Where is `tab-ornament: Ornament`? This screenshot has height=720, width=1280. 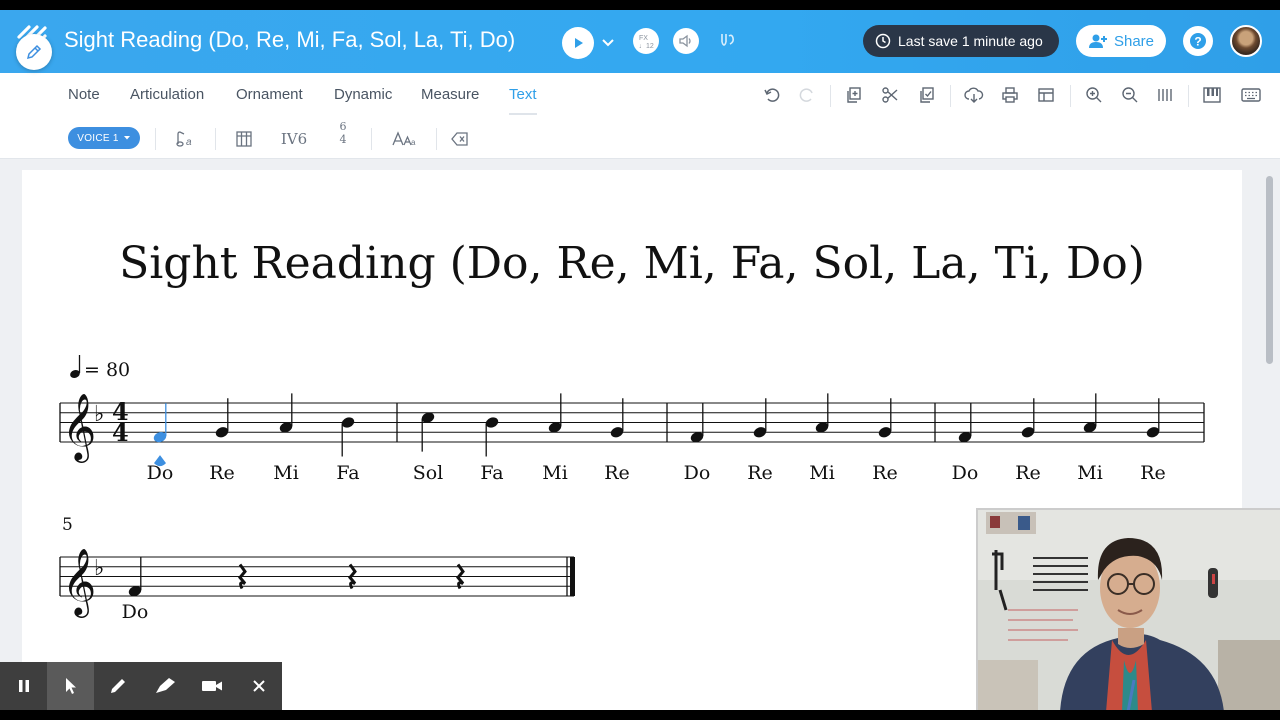 tab-ornament: Ornament is located at coordinates (269, 94).